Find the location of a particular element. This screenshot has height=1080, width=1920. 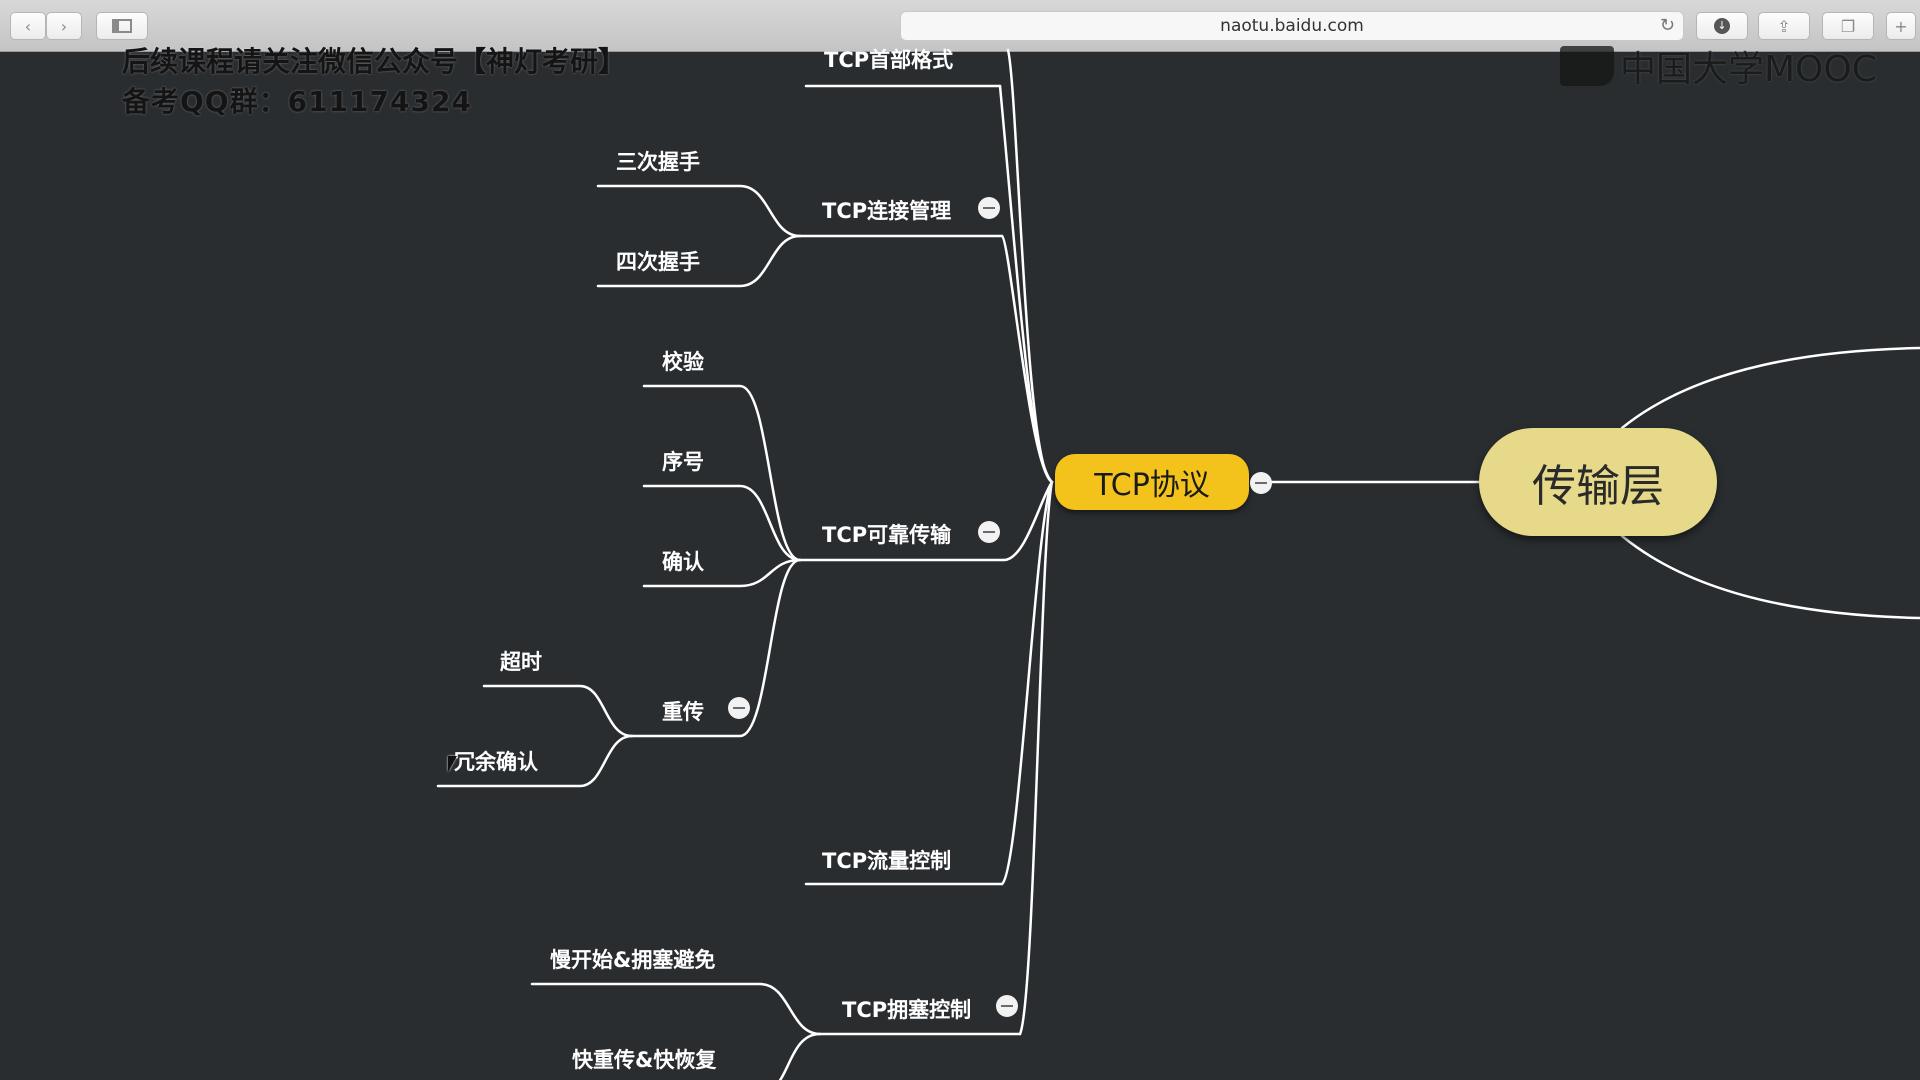

node-fast-retransmit: 快重传&快恢复 is located at coordinates (644, 1059).